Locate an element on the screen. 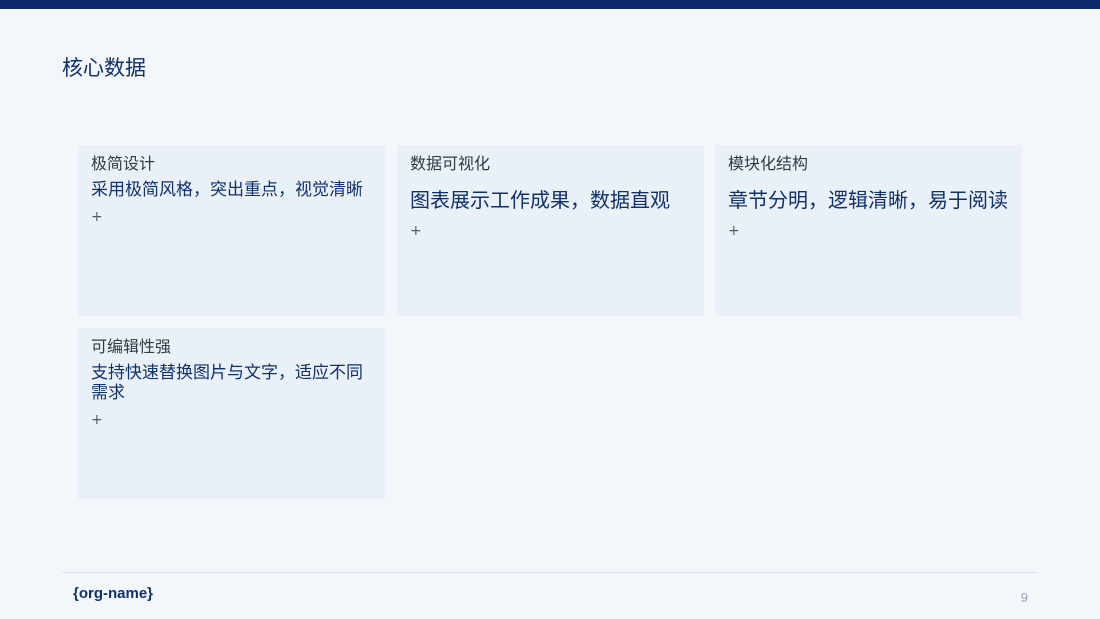 The width and height of the screenshot is (1100, 619). page-title: 核心数据 is located at coordinates (104, 68).